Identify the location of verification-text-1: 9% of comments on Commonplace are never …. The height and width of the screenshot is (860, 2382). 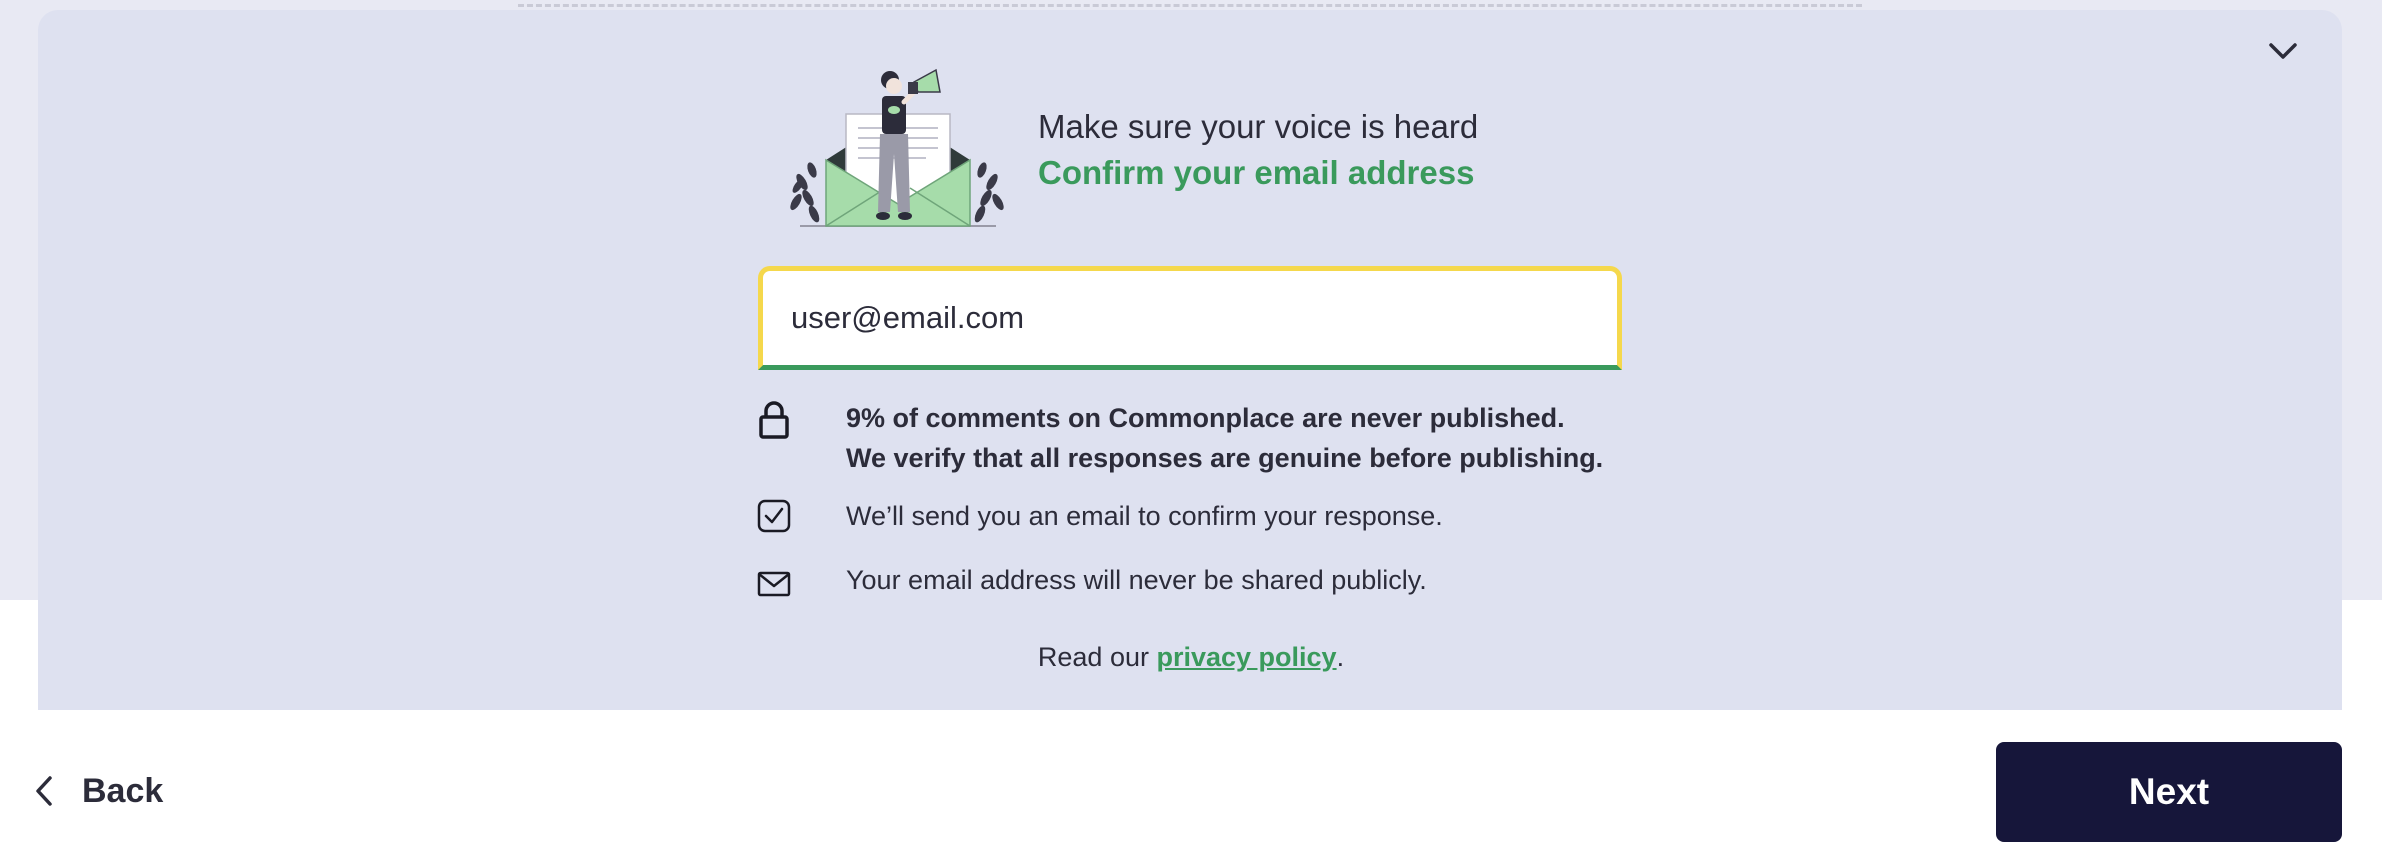
(1205, 418).